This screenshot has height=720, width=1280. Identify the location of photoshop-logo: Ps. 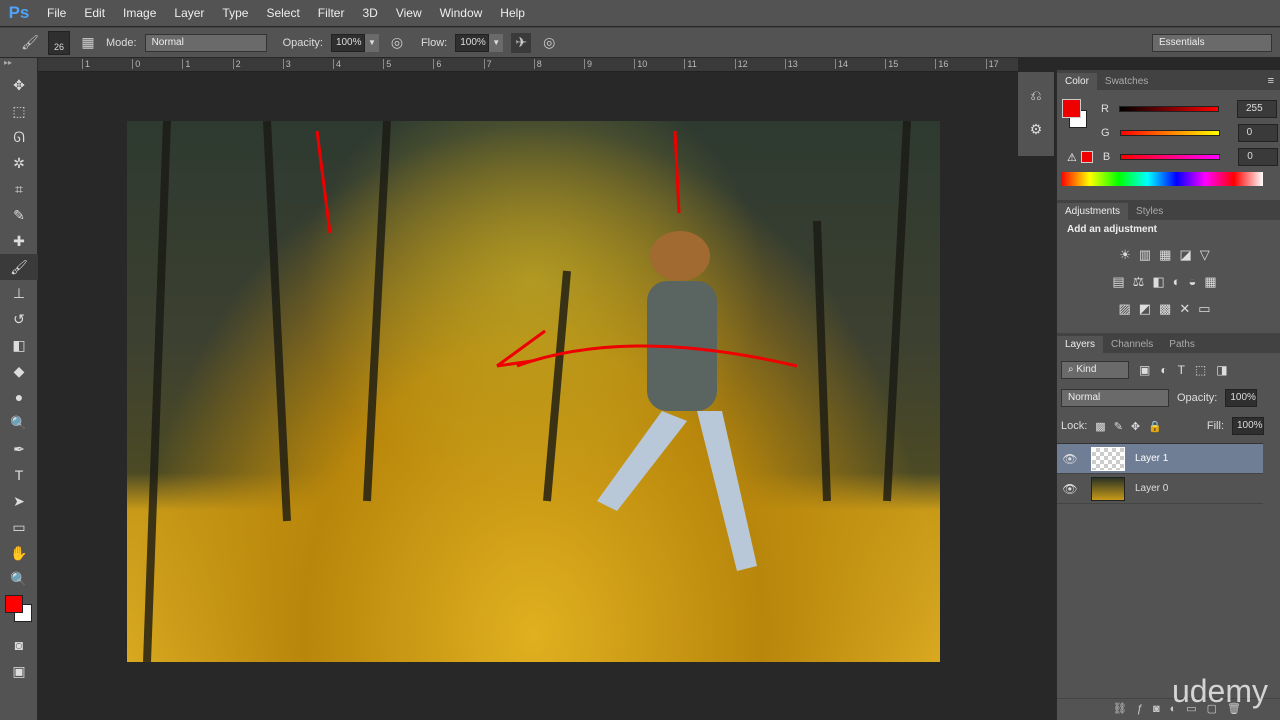
(19, 12).